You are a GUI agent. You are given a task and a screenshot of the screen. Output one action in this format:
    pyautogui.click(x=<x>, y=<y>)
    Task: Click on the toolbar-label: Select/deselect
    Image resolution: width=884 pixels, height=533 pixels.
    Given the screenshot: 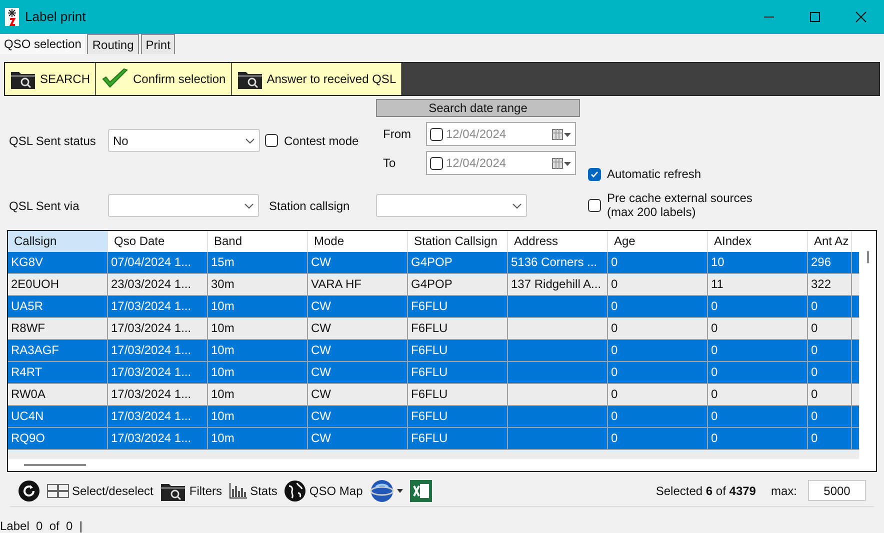 What is the action you would take?
    pyautogui.click(x=113, y=491)
    